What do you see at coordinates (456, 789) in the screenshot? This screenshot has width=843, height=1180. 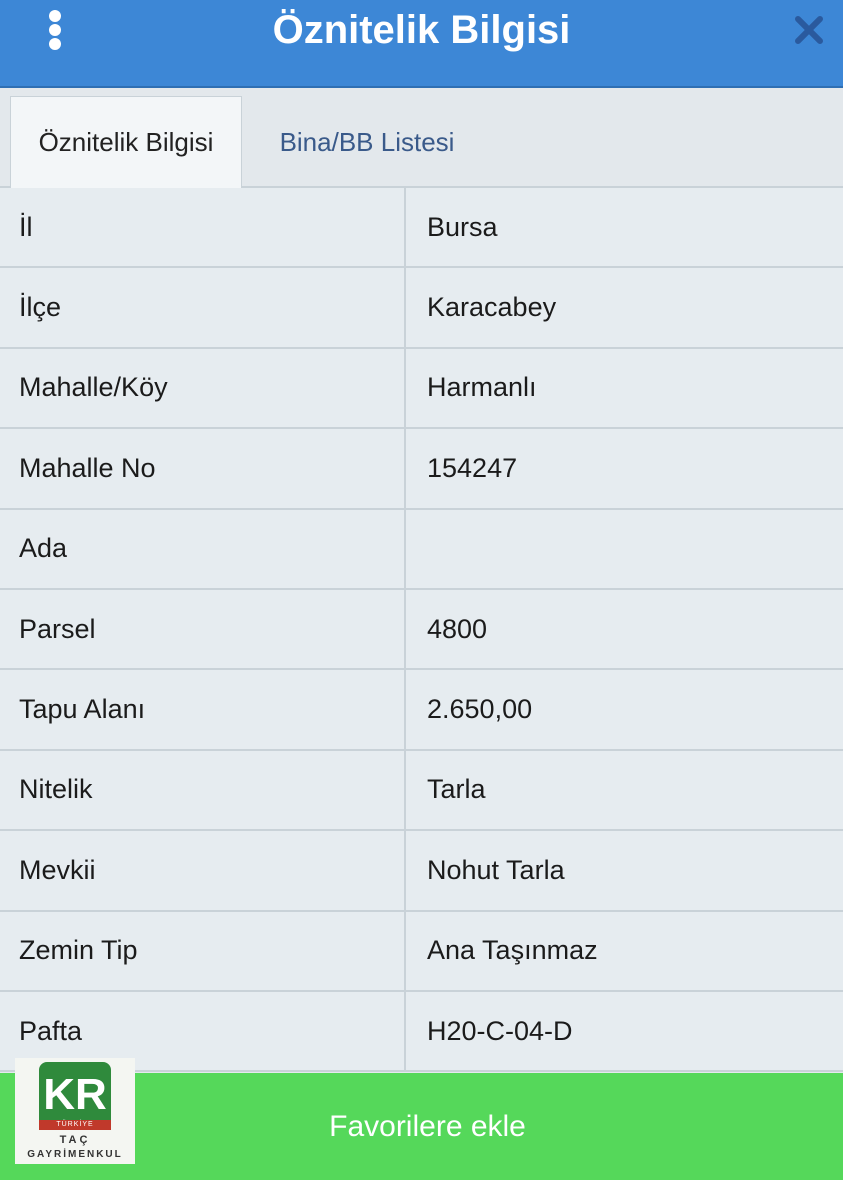 I see `row-value: Tarla` at bounding box center [456, 789].